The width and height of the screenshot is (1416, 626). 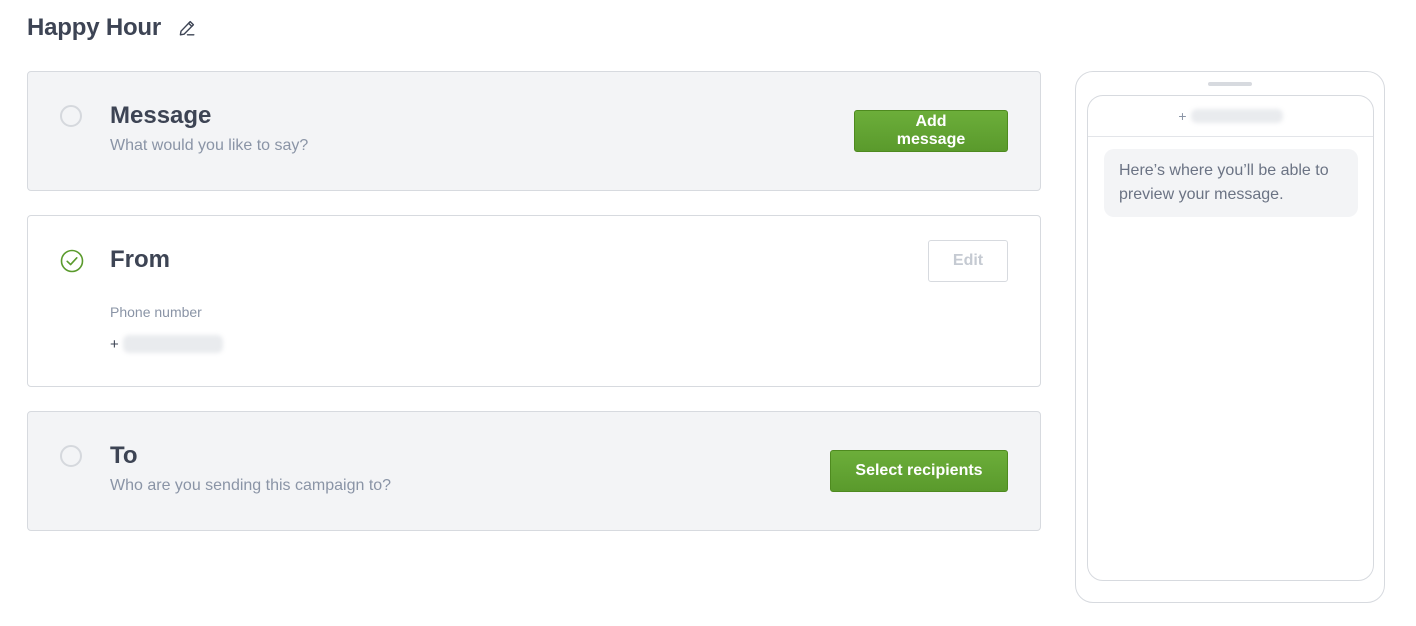 What do you see at coordinates (94, 27) in the screenshot?
I see `page-title: Happy Hour` at bounding box center [94, 27].